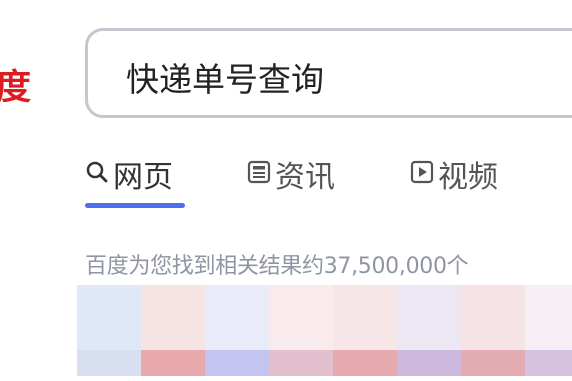 The height and width of the screenshot is (381, 572). What do you see at coordinates (305, 177) in the screenshot?
I see `tab-news-label: 资讯` at bounding box center [305, 177].